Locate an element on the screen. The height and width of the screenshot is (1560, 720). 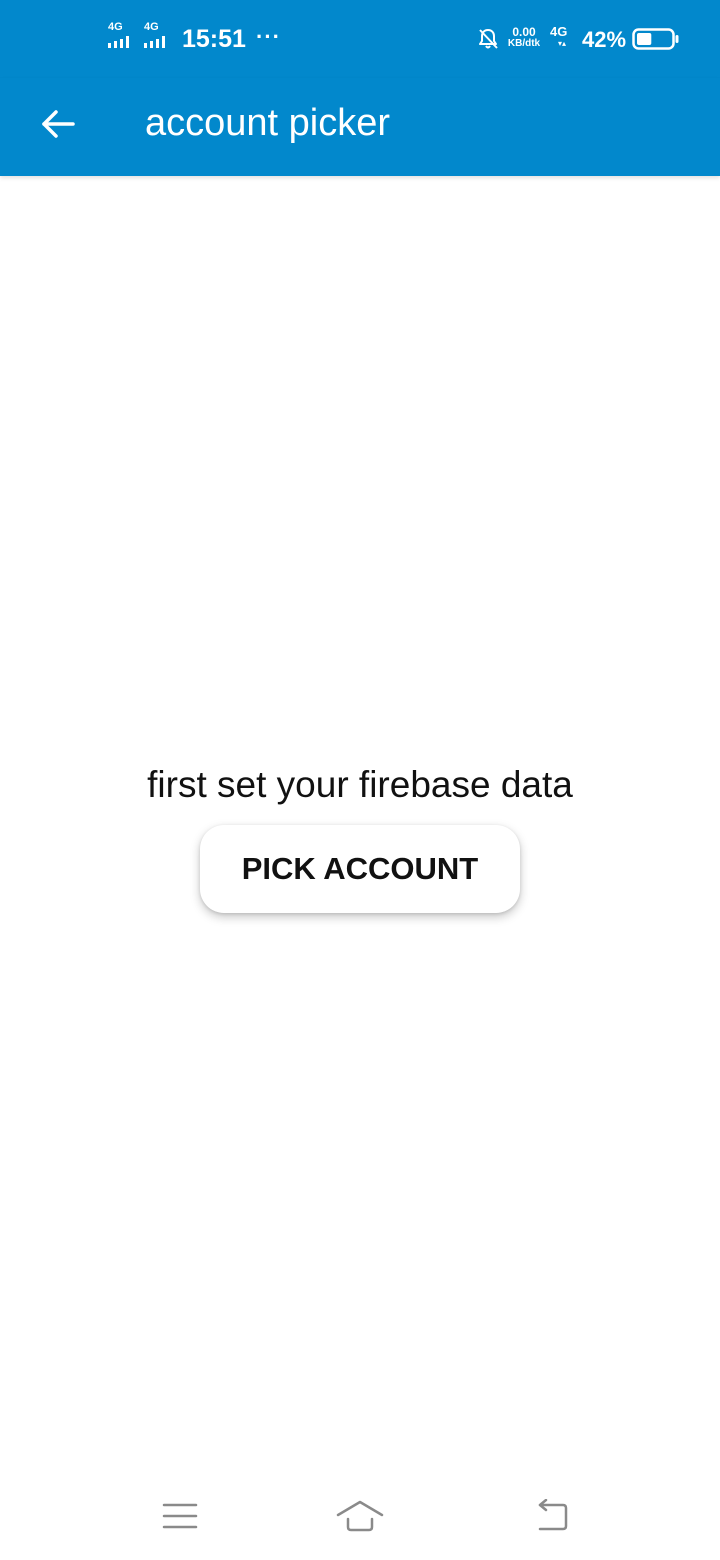
setup-message: first set your firebase data is located at coordinates (360, 784).